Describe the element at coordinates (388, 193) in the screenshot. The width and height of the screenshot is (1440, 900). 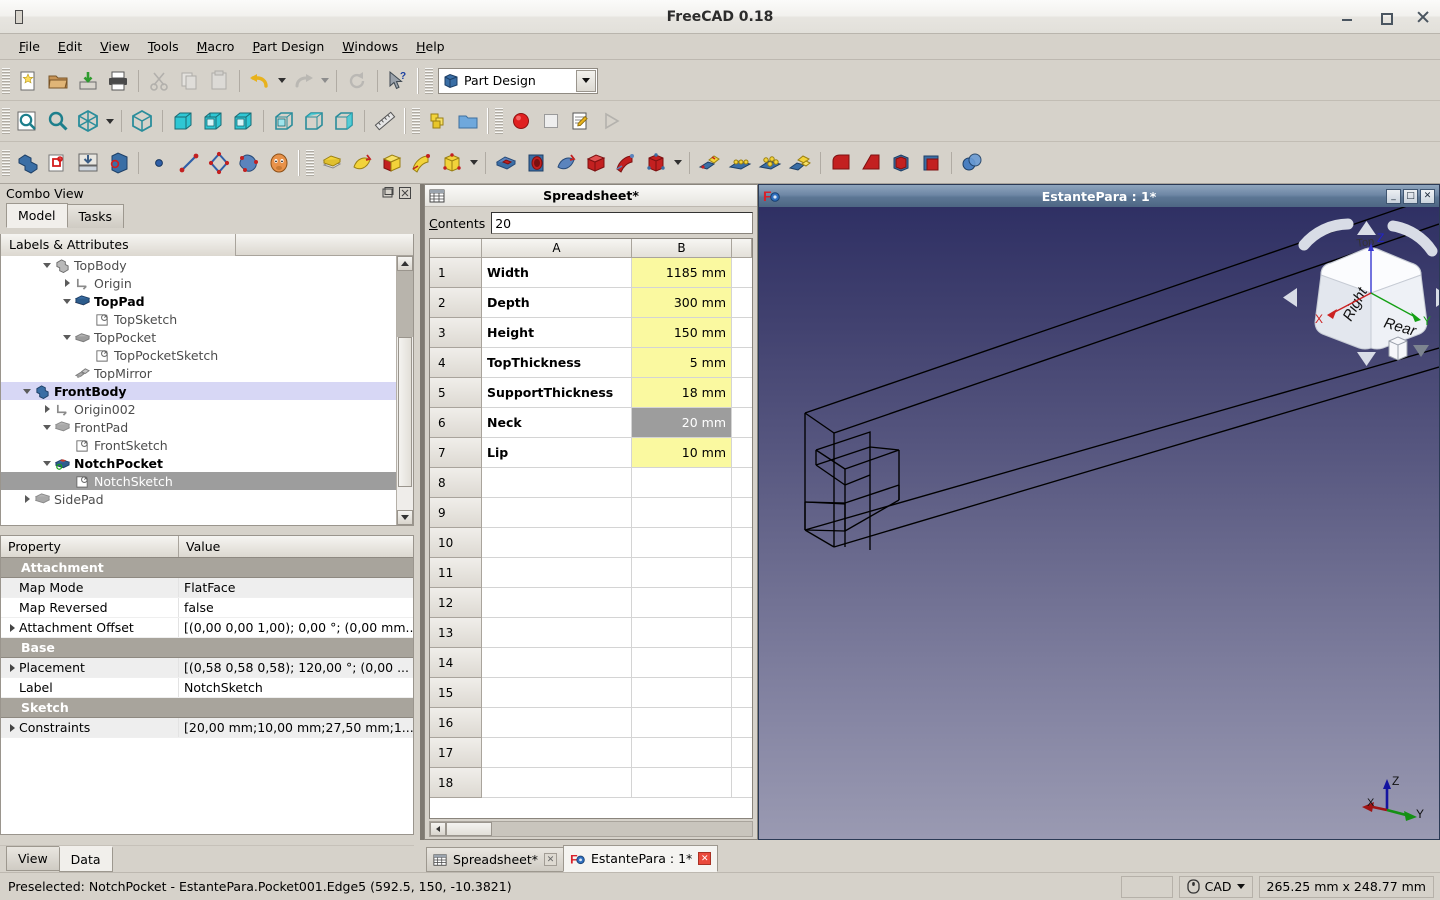
I see `float-icon` at that location.